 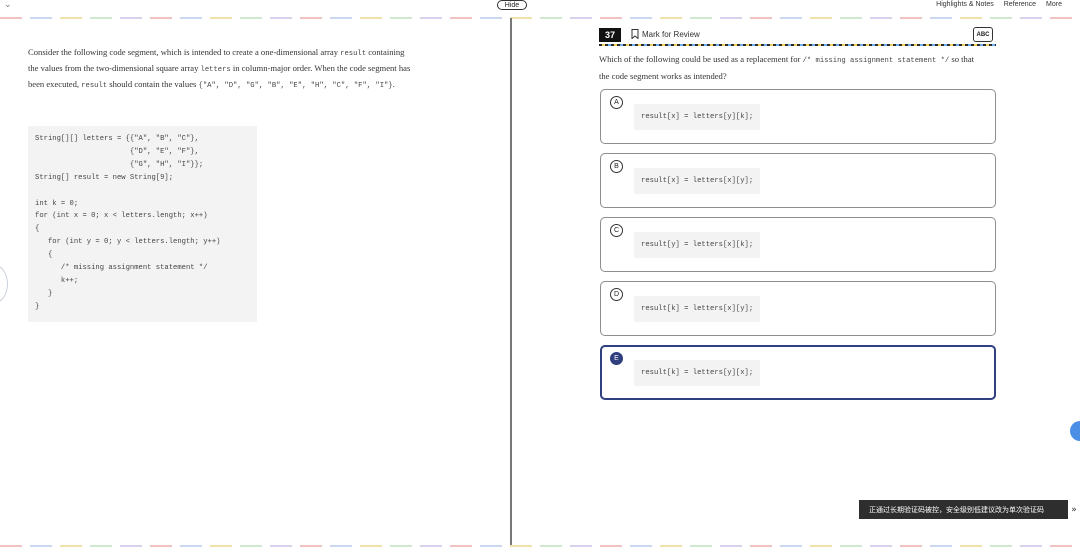 What do you see at coordinates (540, 546) in the screenshot?
I see `bottom-dashed-border` at bounding box center [540, 546].